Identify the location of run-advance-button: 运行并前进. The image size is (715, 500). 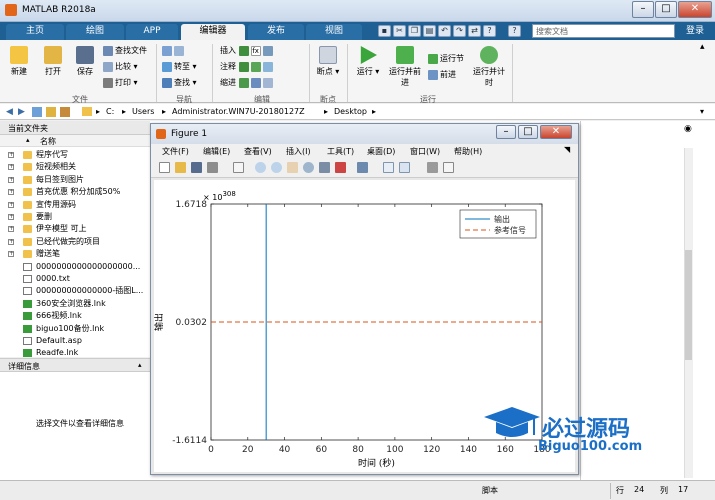
(405, 67).